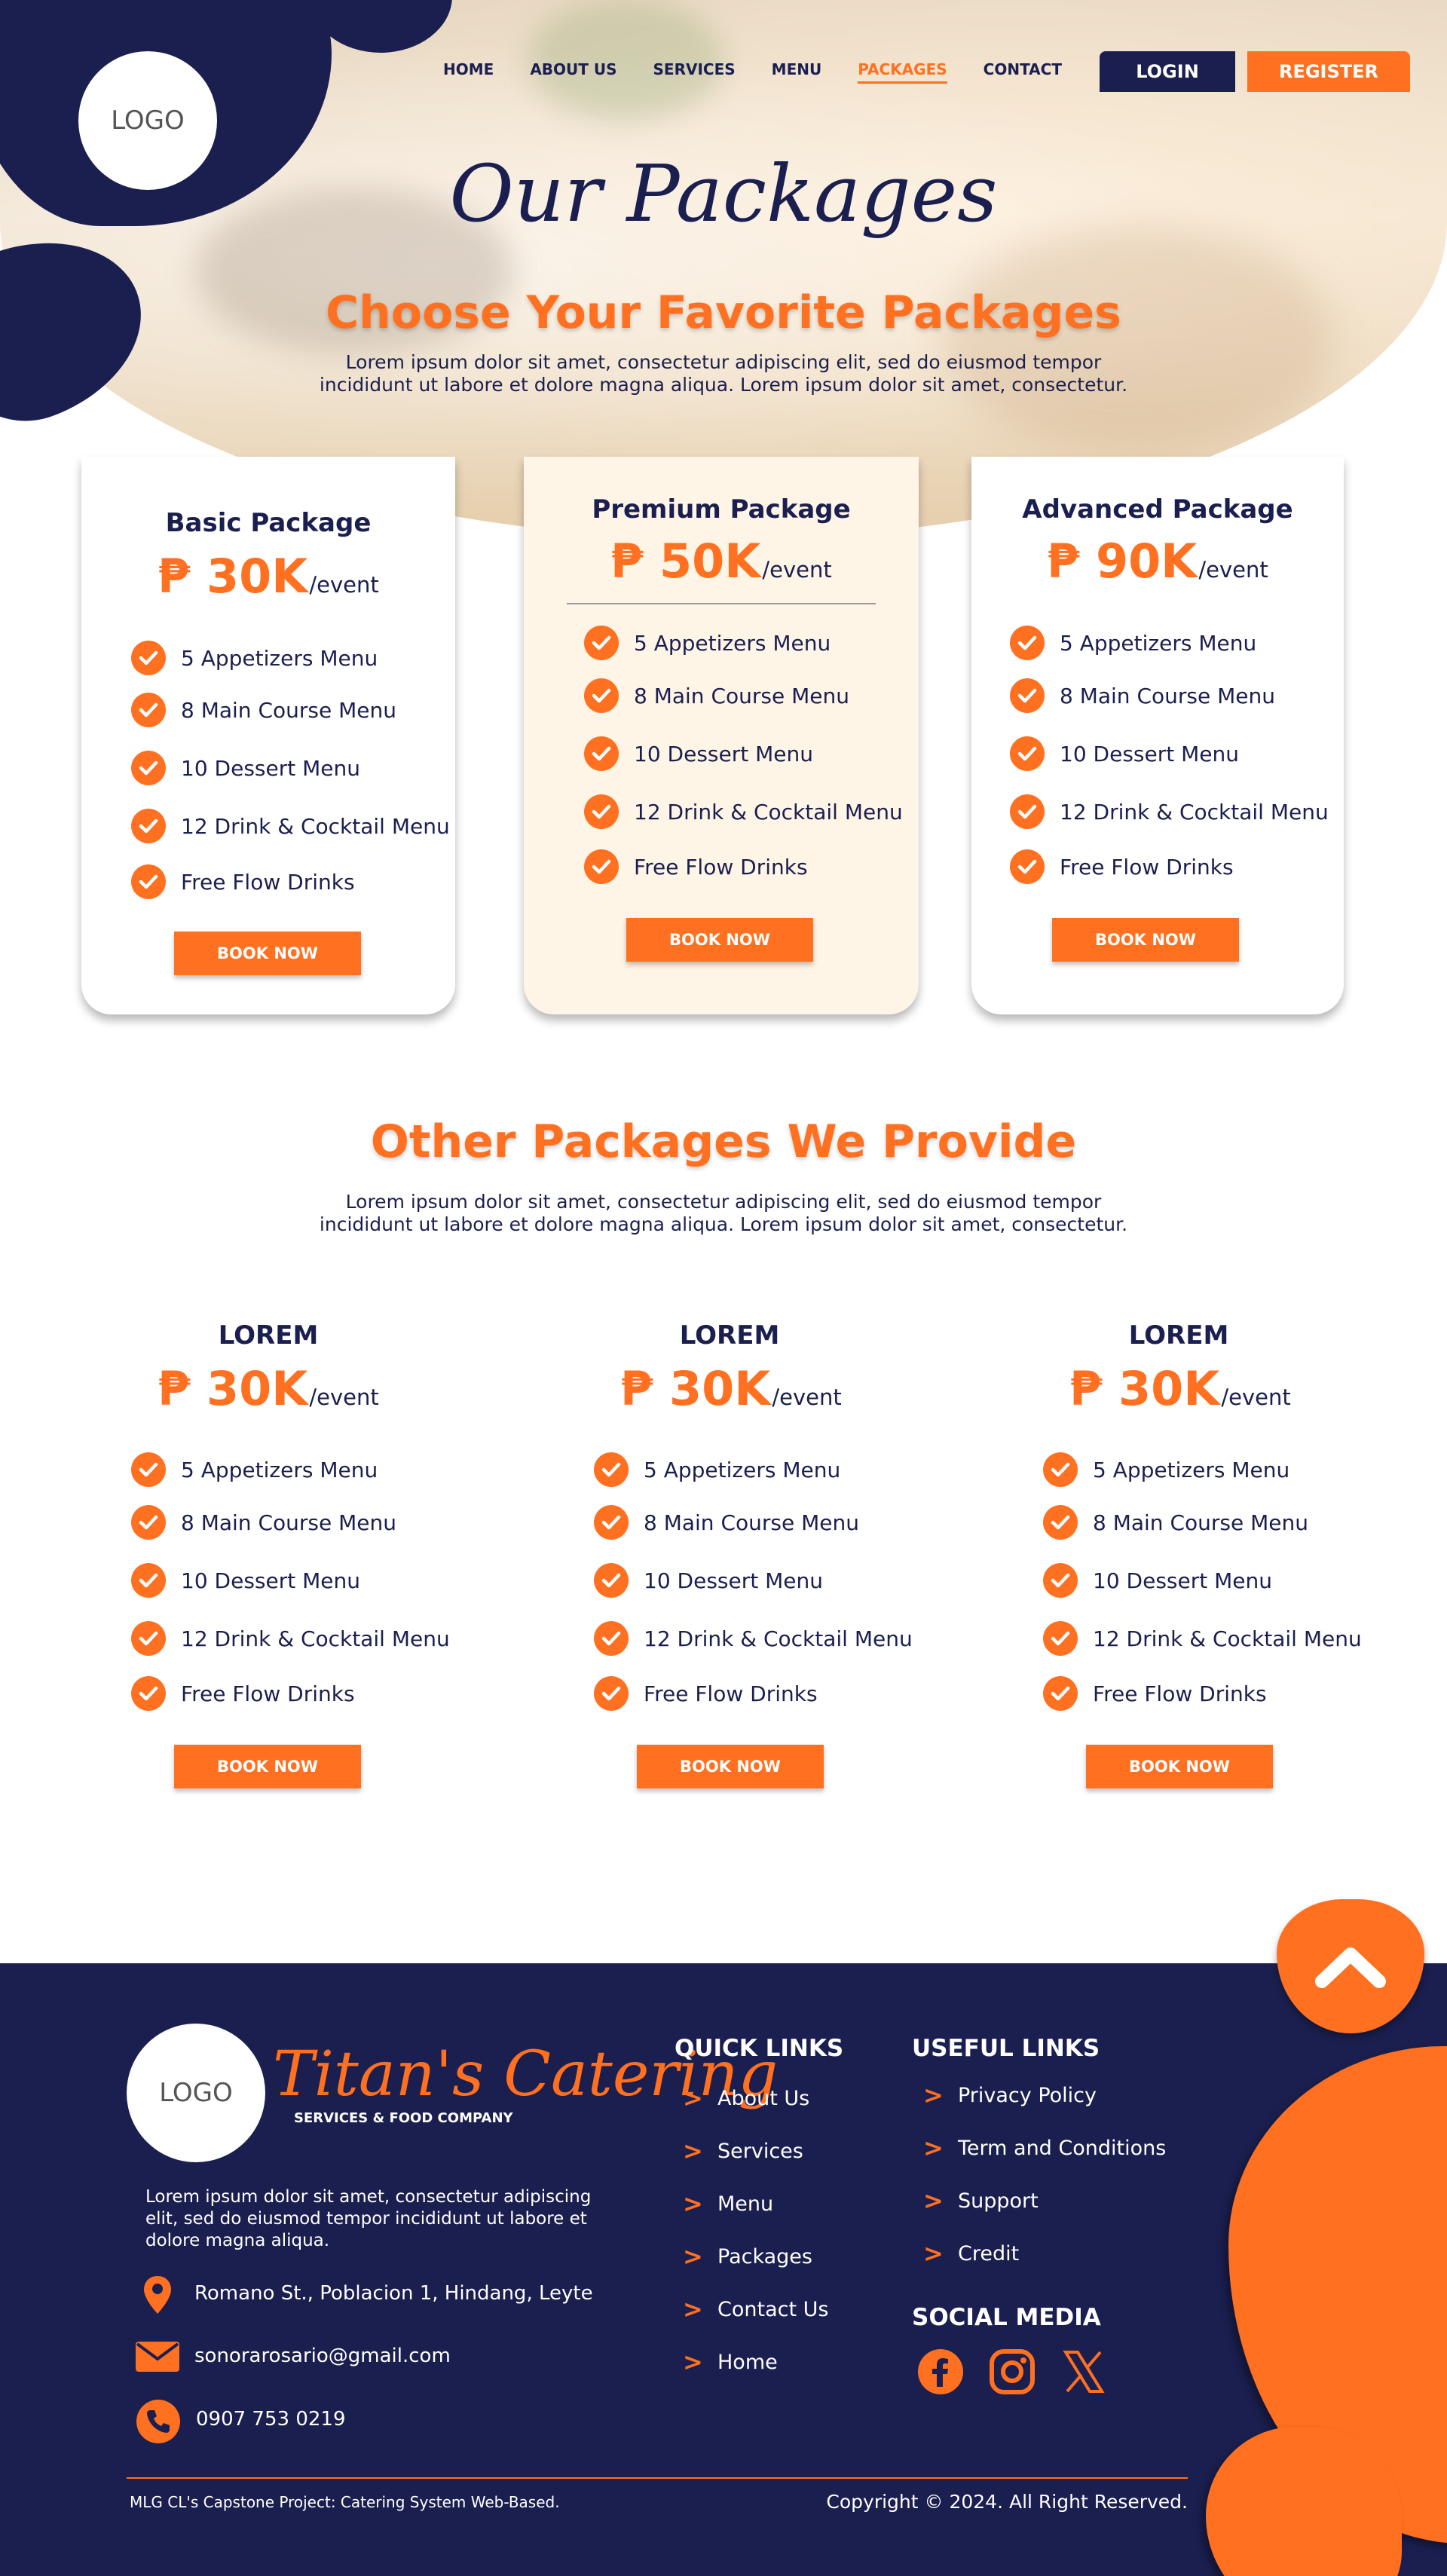  What do you see at coordinates (1167, 72) in the screenshot?
I see `login-button: LOGIN` at bounding box center [1167, 72].